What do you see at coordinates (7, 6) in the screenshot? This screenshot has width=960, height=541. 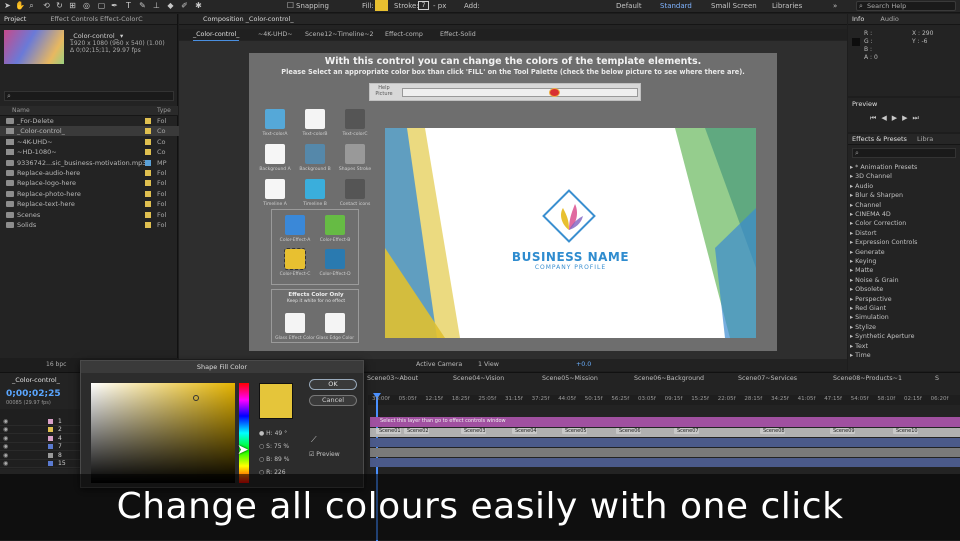 I see `selection-tool-icon: ➤` at bounding box center [7, 6].